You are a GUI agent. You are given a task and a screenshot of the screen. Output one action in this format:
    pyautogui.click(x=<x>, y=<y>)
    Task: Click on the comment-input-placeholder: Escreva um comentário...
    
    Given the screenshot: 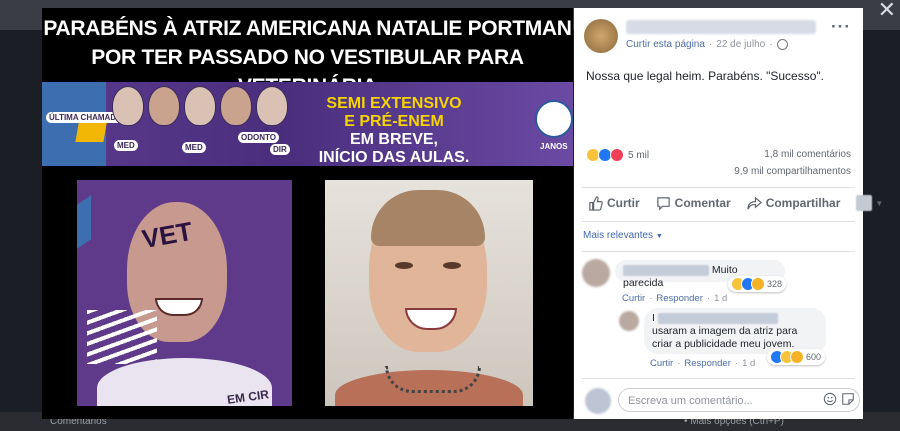 What is the action you would take?
    pyautogui.click(x=690, y=401)
    